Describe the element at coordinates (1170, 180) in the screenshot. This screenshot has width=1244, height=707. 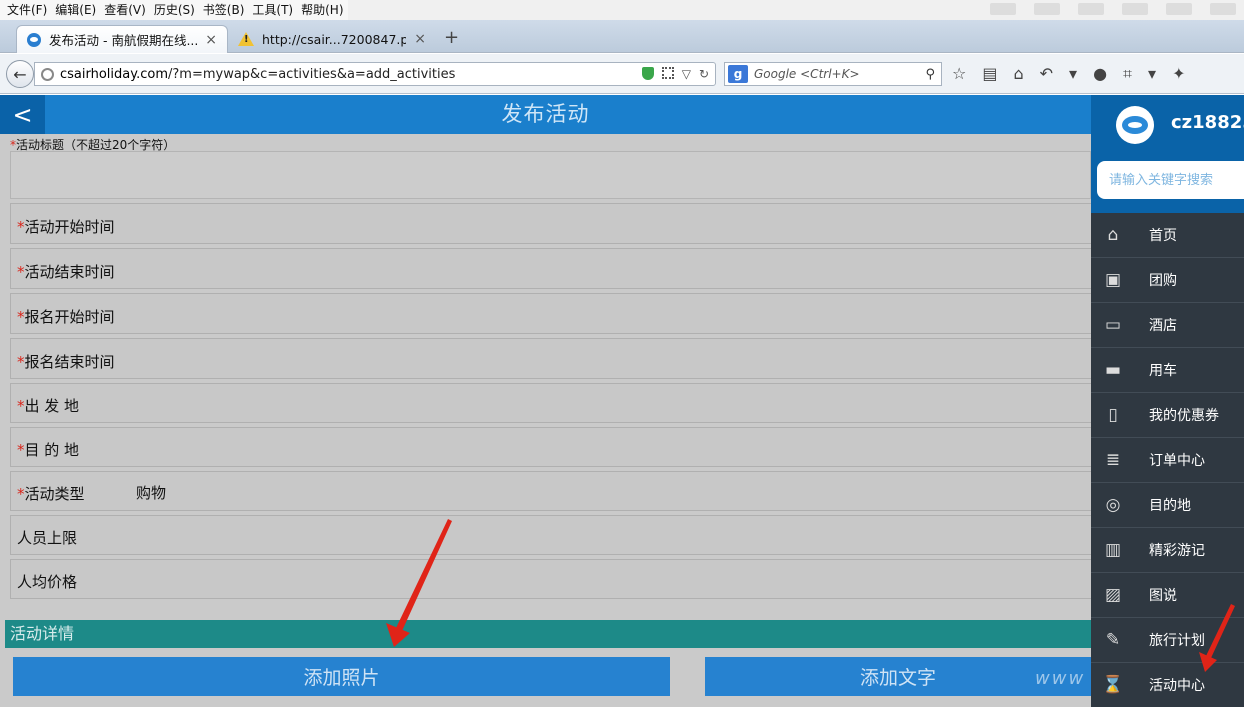
I see `sidebar-search-input` at that location.